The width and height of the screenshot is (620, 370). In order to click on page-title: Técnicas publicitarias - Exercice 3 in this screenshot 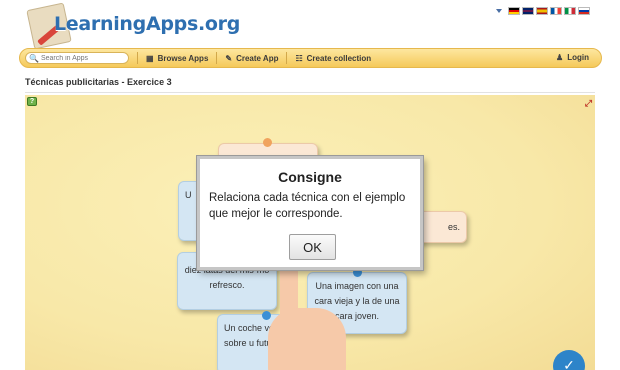, I will do `click(98, 82)`.